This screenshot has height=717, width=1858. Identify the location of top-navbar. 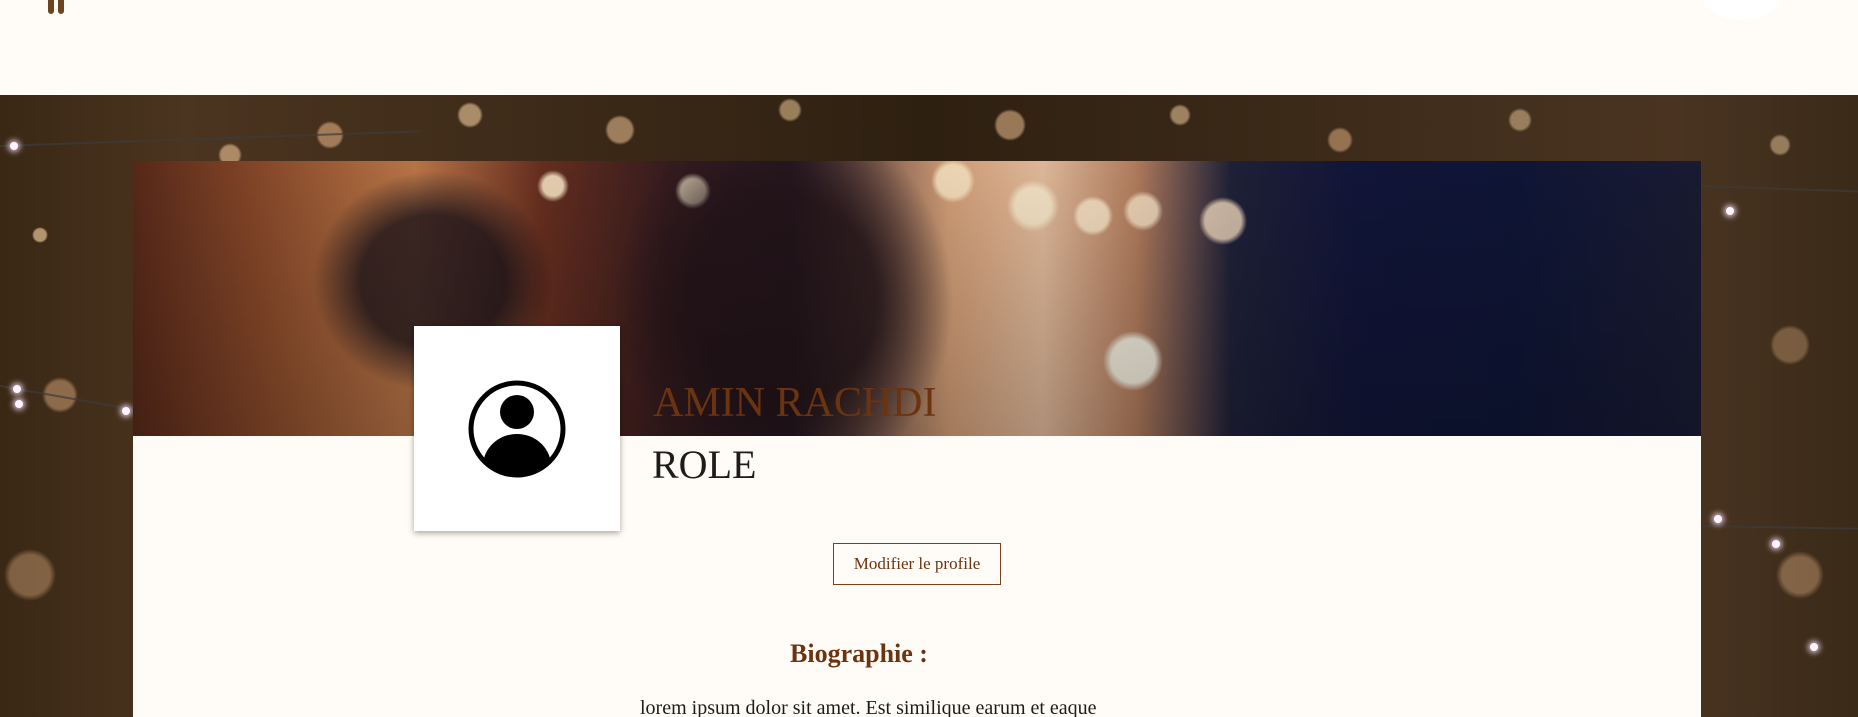
(929, 47).